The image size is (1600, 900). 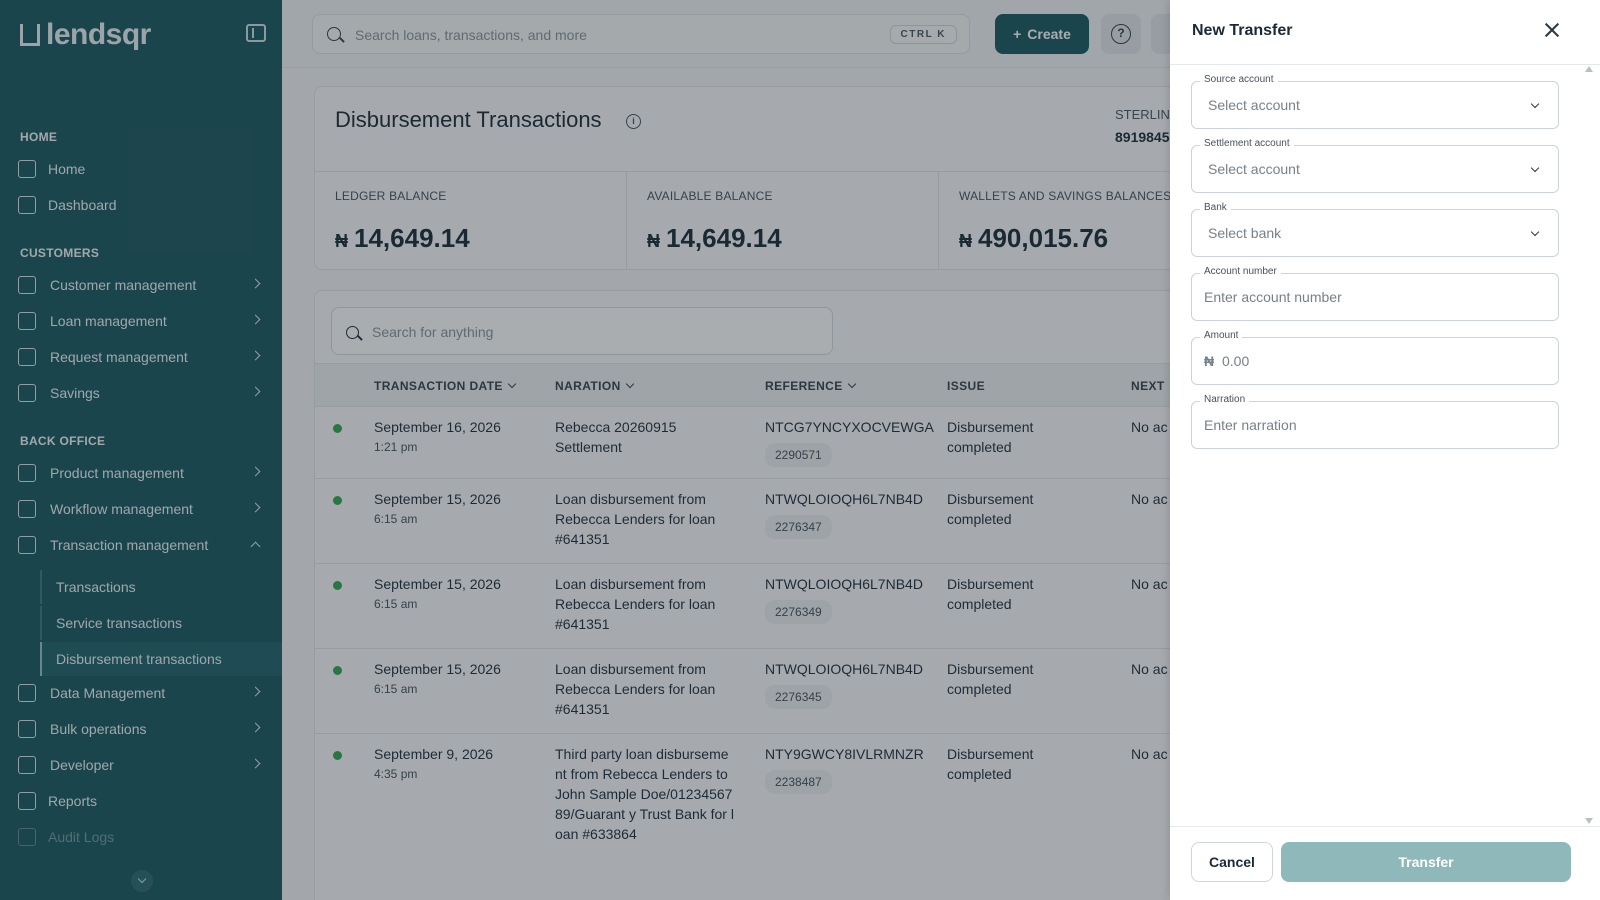 I want to click on field-placeholder: Enter account number, so click(x=1273, y=297).